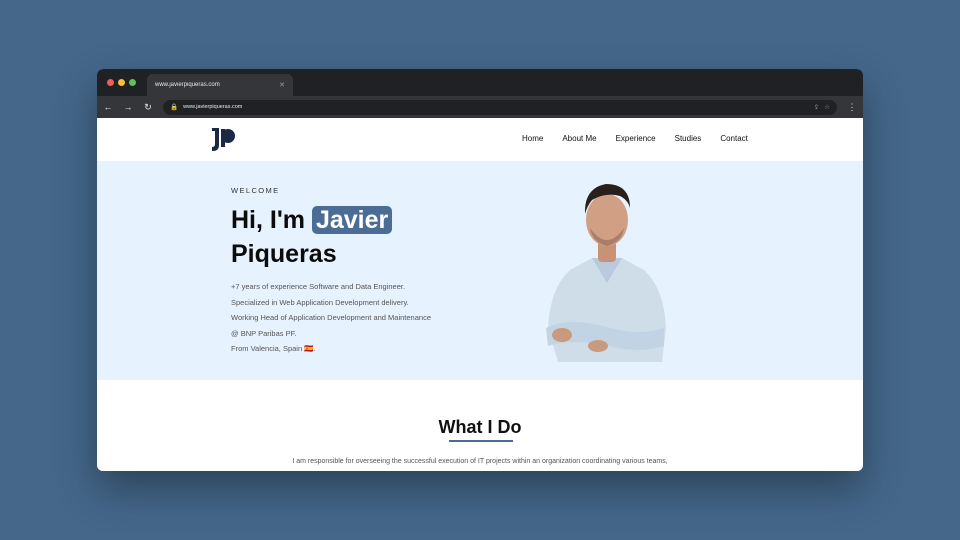  What do you see at coordinates (480, 427) in the screenshot?
I see `section-title: What I Do` at bounding box center [480, 427].